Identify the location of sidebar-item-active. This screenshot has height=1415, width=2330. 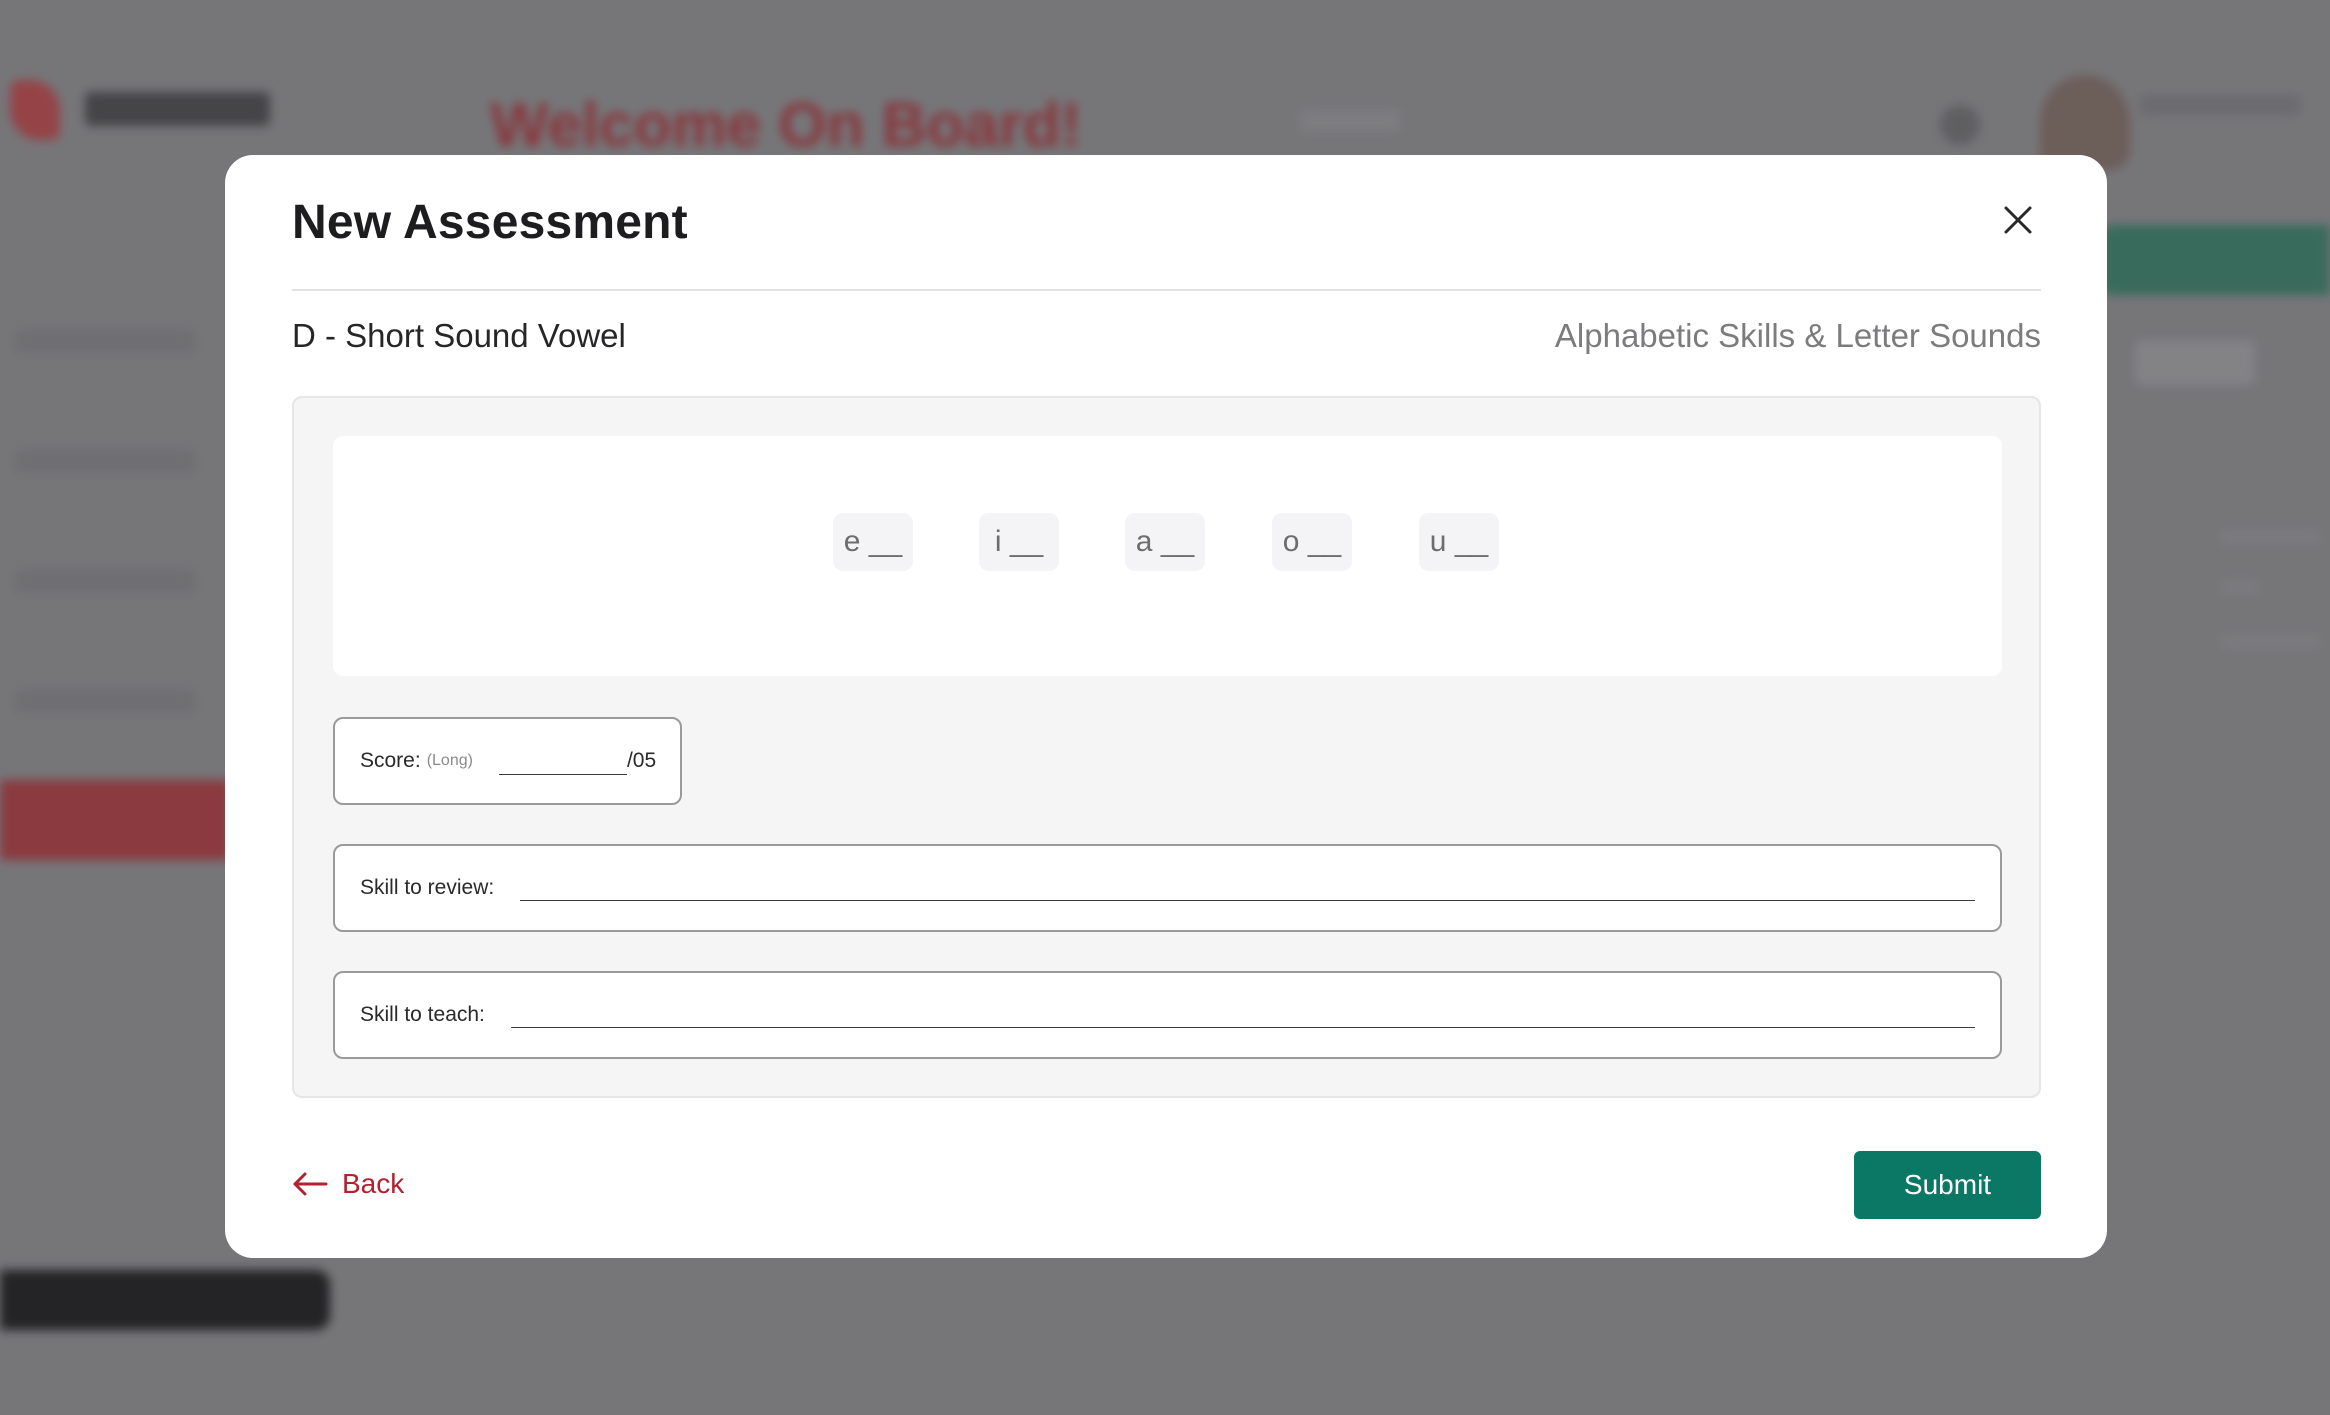
(115, 820).